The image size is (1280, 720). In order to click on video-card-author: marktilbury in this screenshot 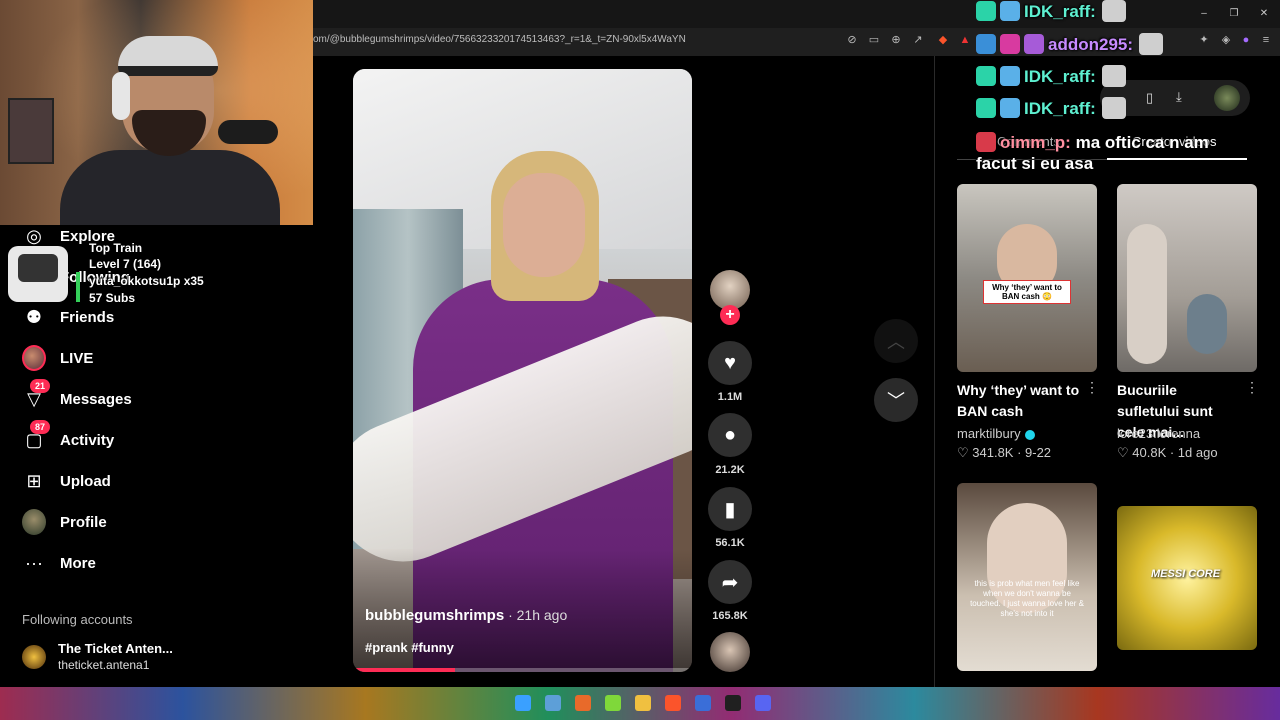, I will do `click(996, 433)`.